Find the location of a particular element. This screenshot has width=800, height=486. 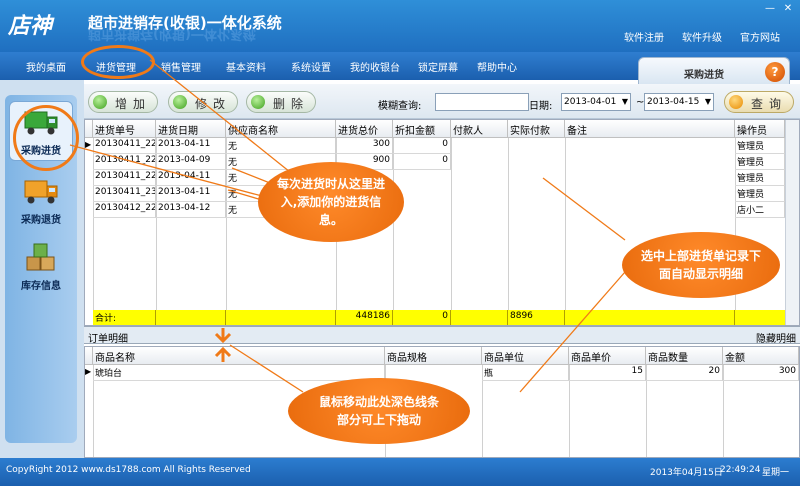

col-header: 进货日期 is located at coordinates (191, 129).